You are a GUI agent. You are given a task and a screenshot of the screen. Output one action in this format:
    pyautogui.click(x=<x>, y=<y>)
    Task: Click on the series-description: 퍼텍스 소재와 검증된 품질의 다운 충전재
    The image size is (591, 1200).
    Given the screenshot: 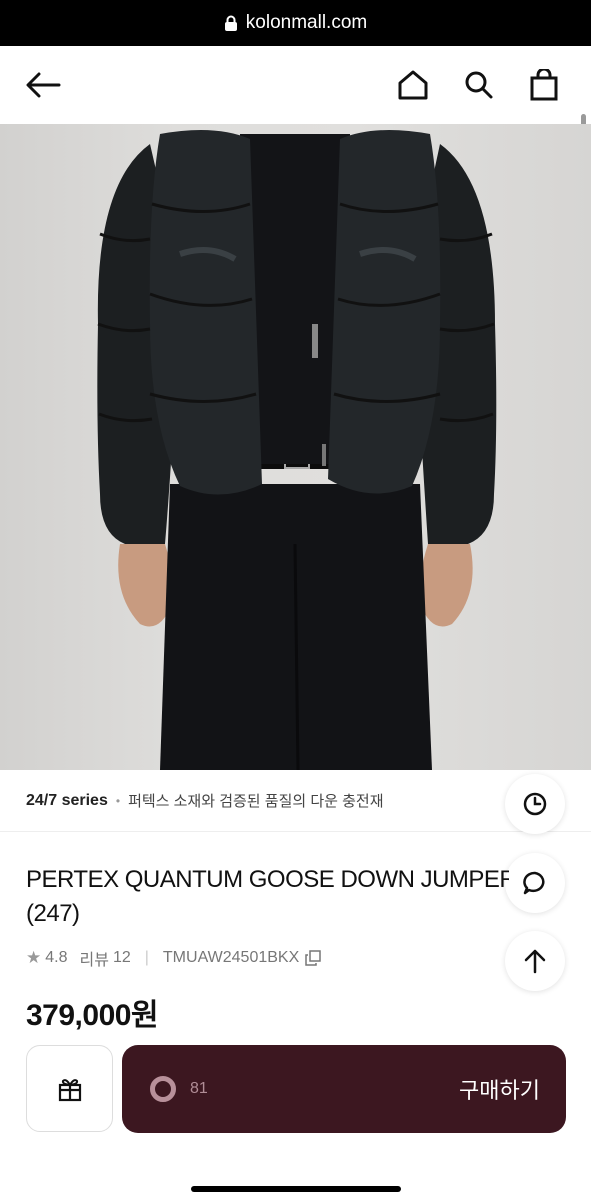 What is the action you would take?
    pyautogui.click(x=256, y=801)
    